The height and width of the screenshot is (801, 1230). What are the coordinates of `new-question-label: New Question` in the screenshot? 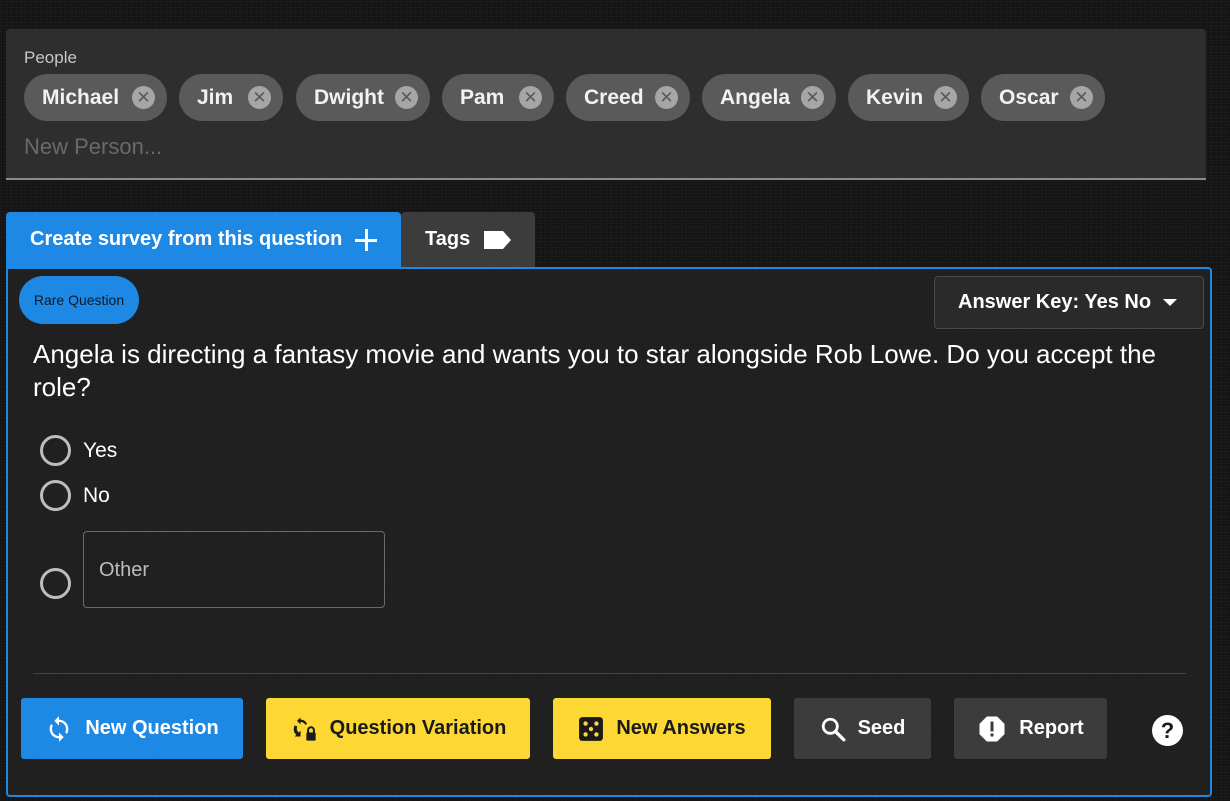 It's located at (152, 728).